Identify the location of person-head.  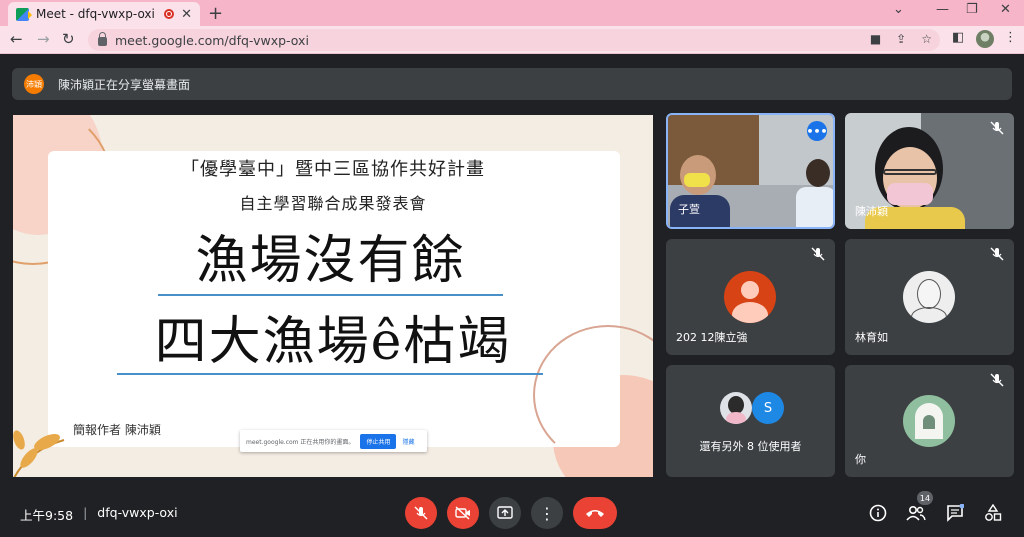
(818, 173).